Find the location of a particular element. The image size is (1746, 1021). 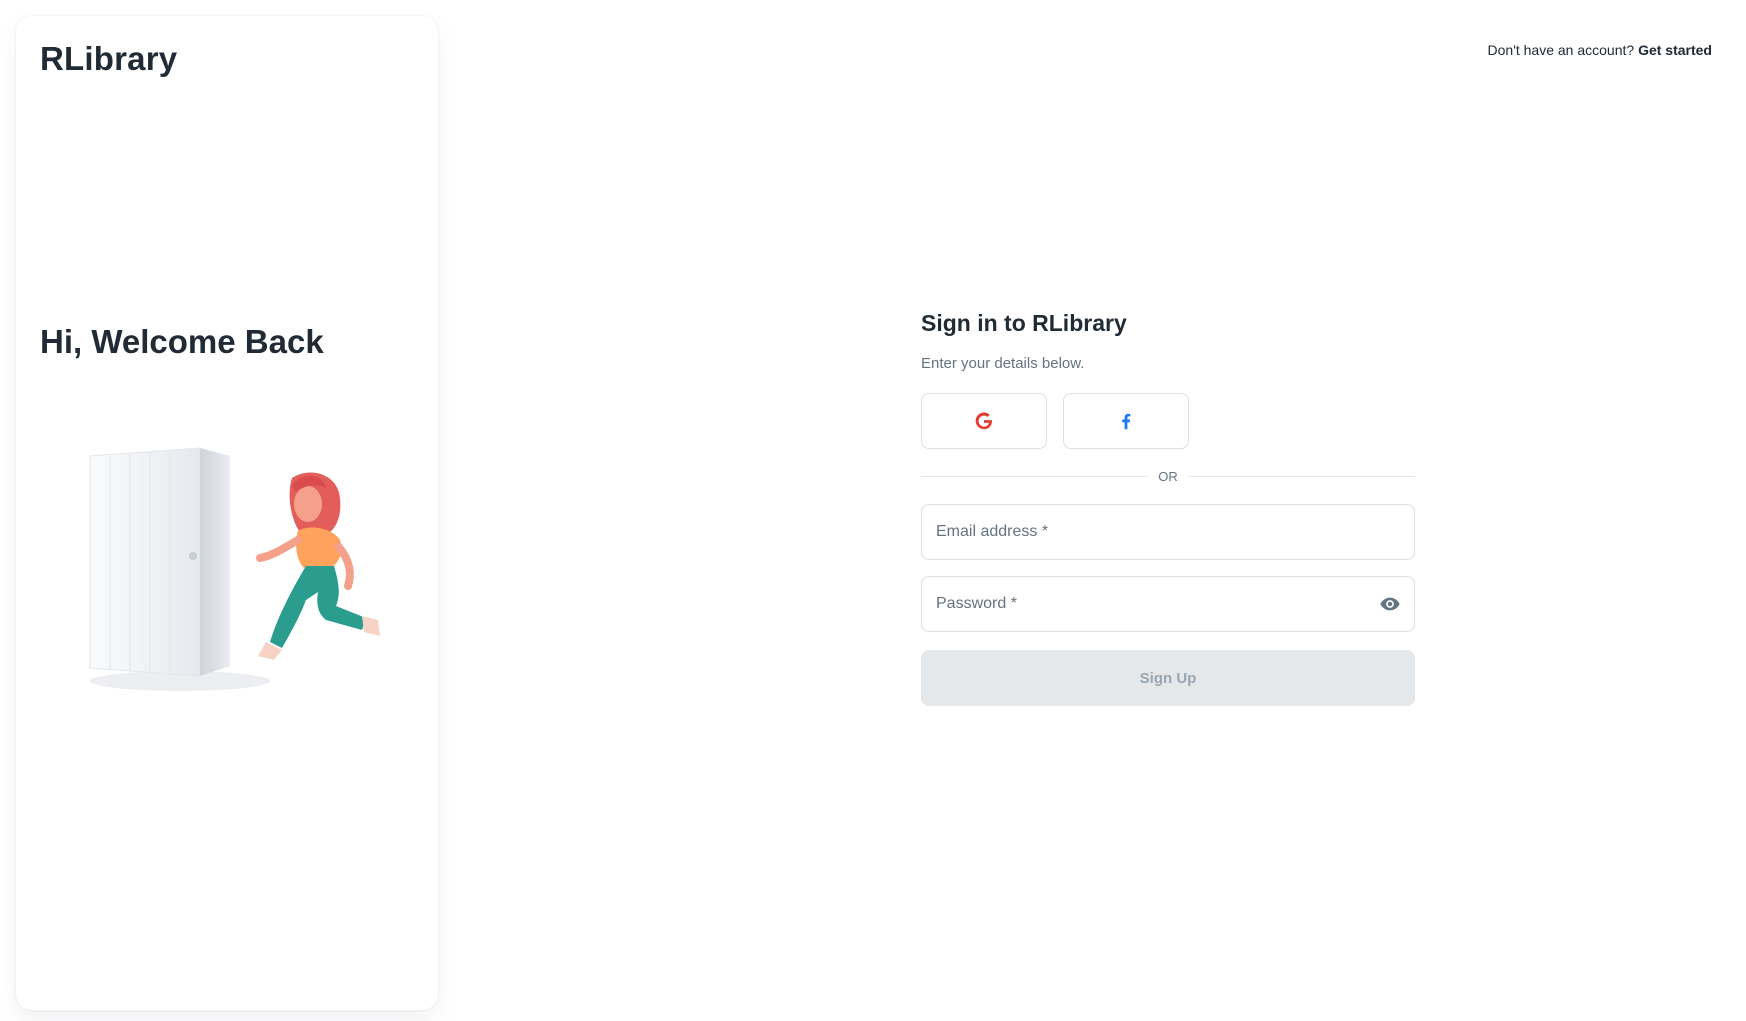

get-started-link: Get started is located at coordinates (1675, 50).